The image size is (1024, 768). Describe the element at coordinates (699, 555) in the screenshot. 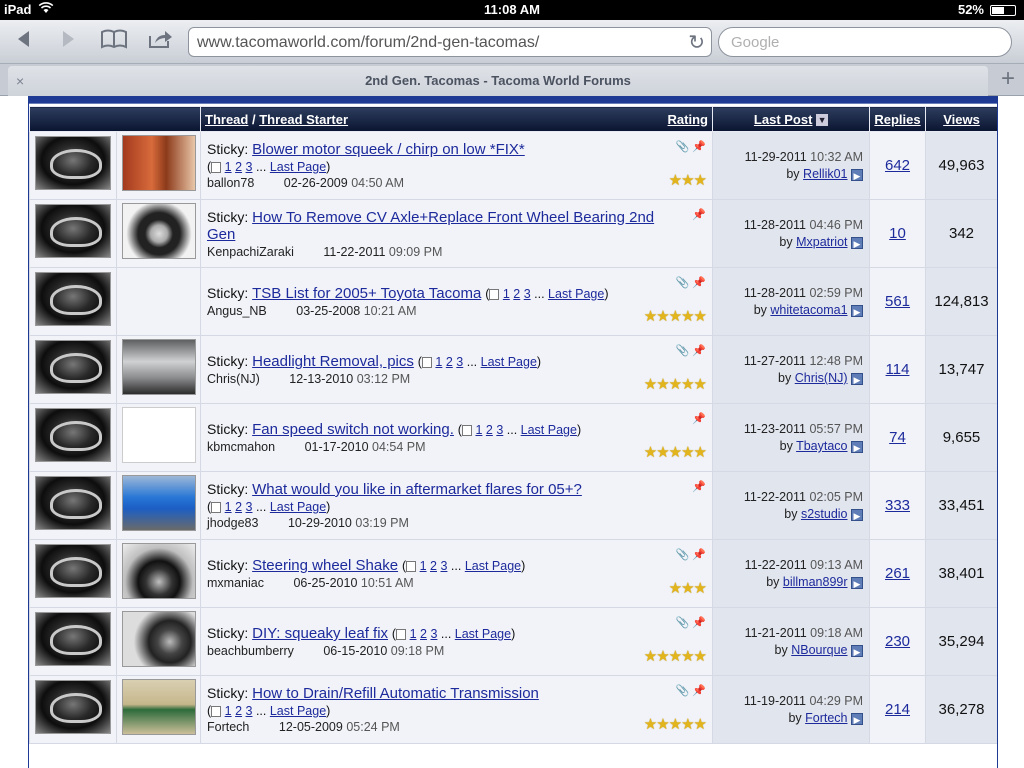

I see `sticky-pin-icon: 📌` at that location.